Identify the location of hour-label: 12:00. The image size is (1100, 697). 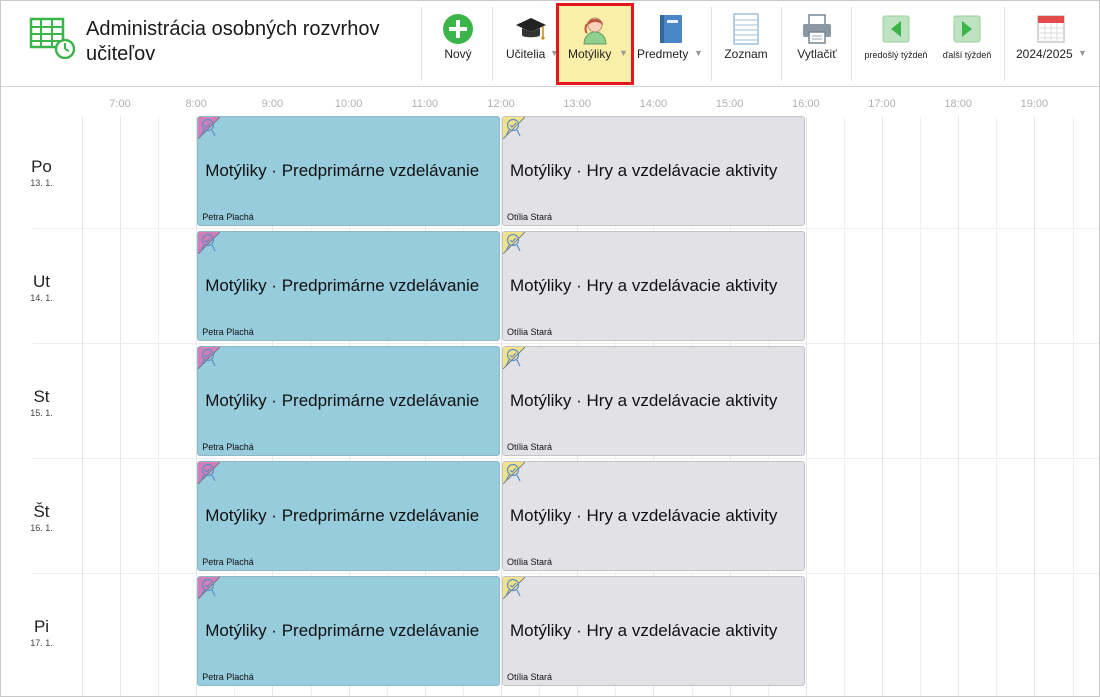
(501, 104).